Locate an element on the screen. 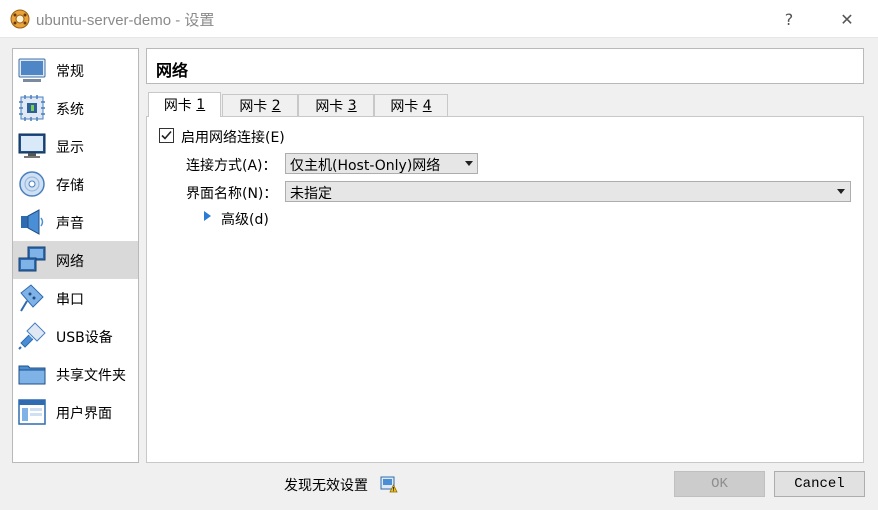 This screenshot has height=510, width=878. sidebar-item-display: 显示 is located at coordinates (75, 146).